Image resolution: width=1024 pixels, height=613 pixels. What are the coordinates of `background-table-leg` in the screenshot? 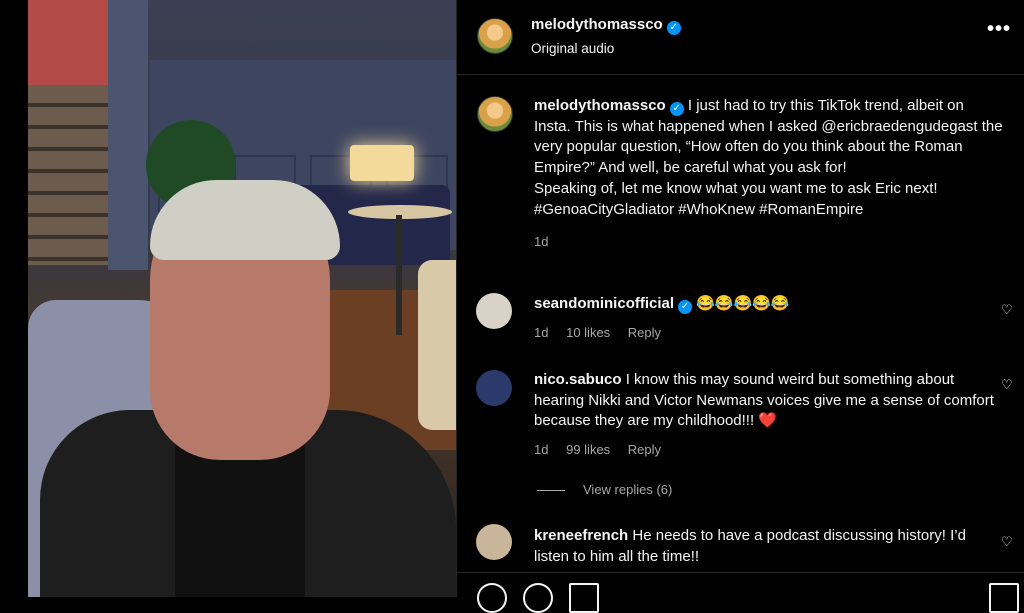 It's located at (399, 275).